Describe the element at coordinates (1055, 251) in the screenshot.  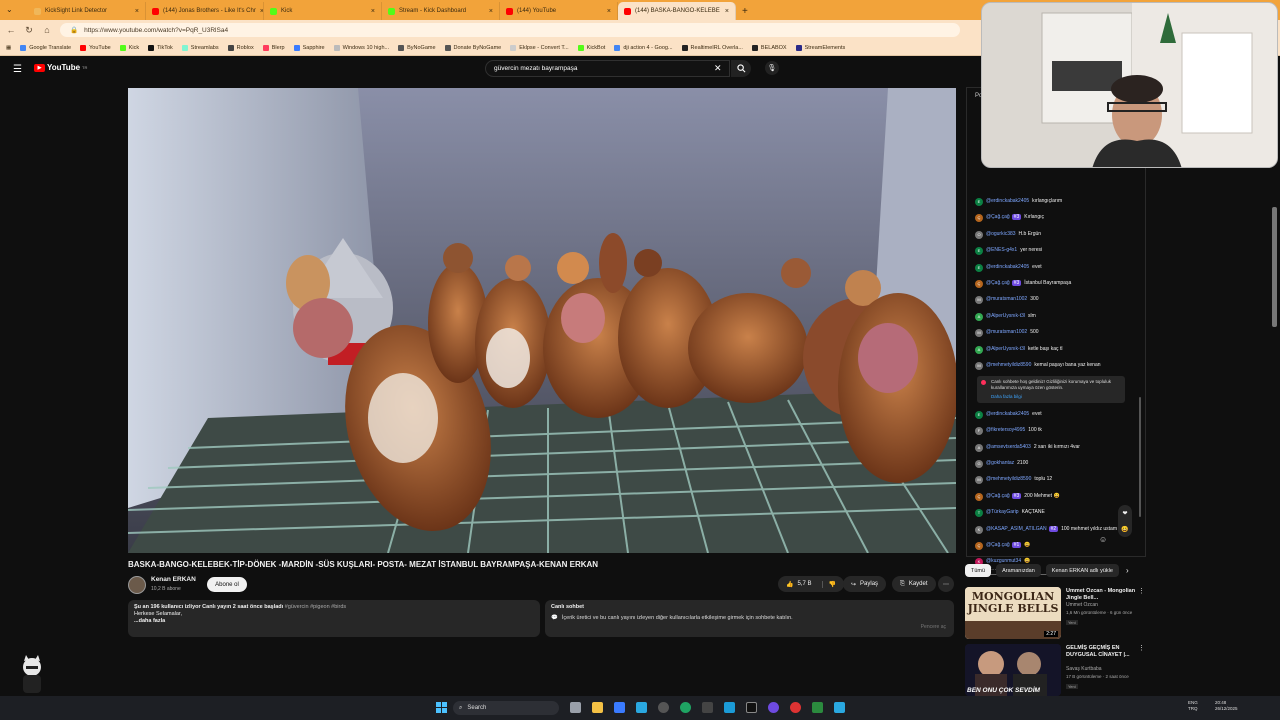
I see `chat-message: E @ENES-g4x1 yer neresi` at that location.